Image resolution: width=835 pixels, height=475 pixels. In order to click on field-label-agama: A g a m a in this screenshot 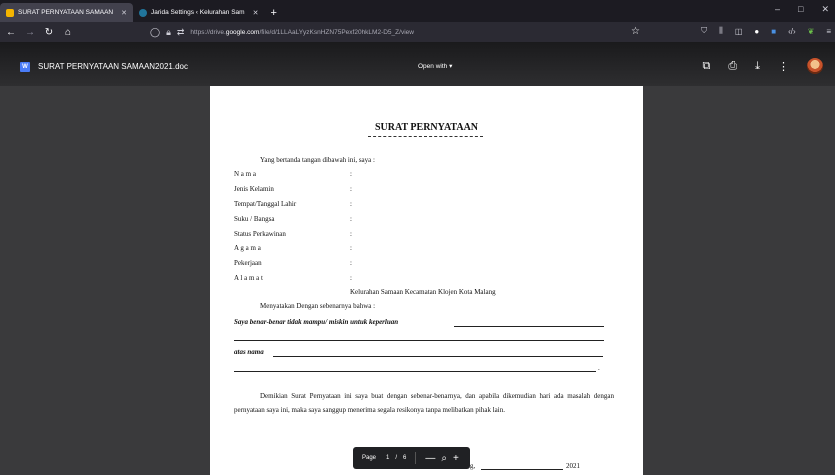, I will do `click(247, 248)`.